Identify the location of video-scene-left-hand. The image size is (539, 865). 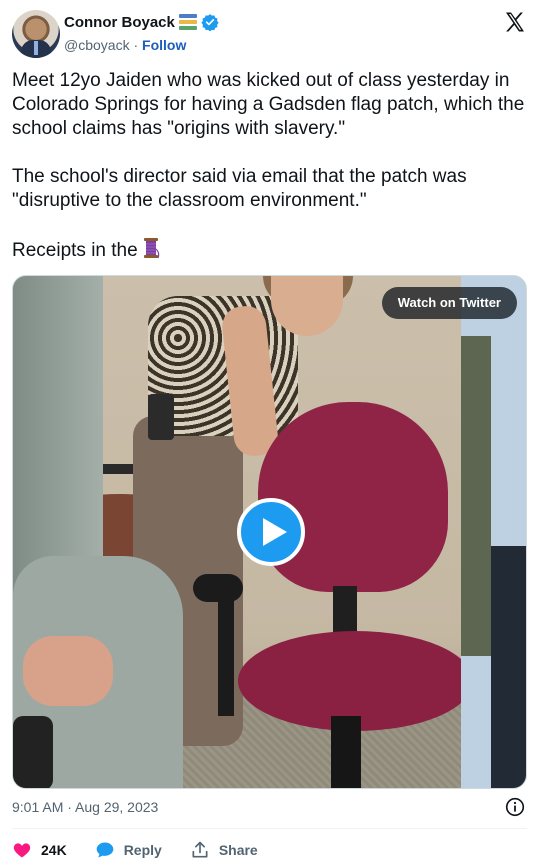
(68, 671).